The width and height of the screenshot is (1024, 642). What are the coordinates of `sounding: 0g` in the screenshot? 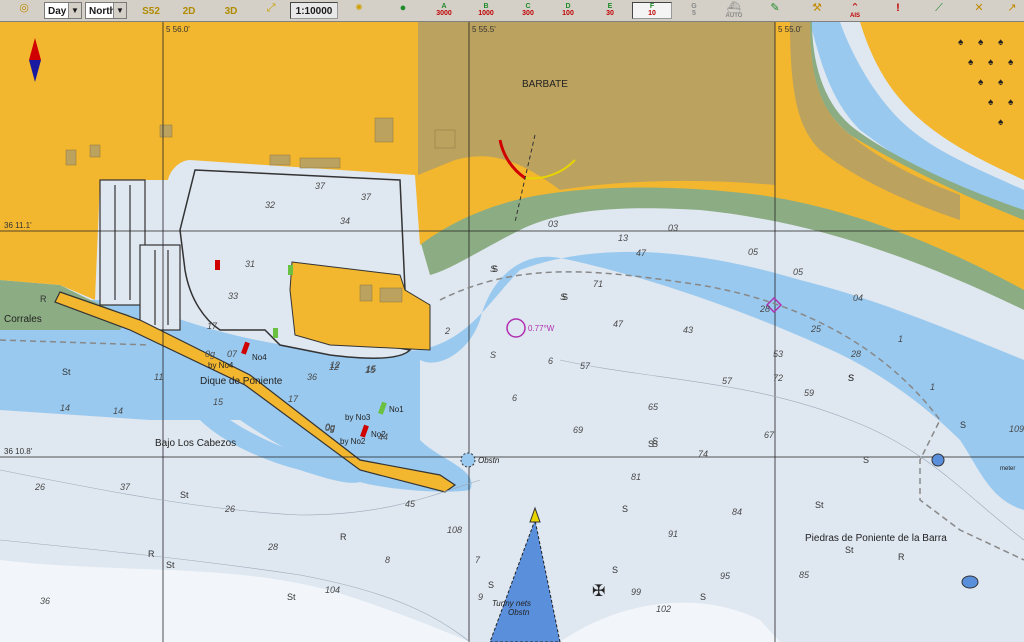 It's located at (210, 354).